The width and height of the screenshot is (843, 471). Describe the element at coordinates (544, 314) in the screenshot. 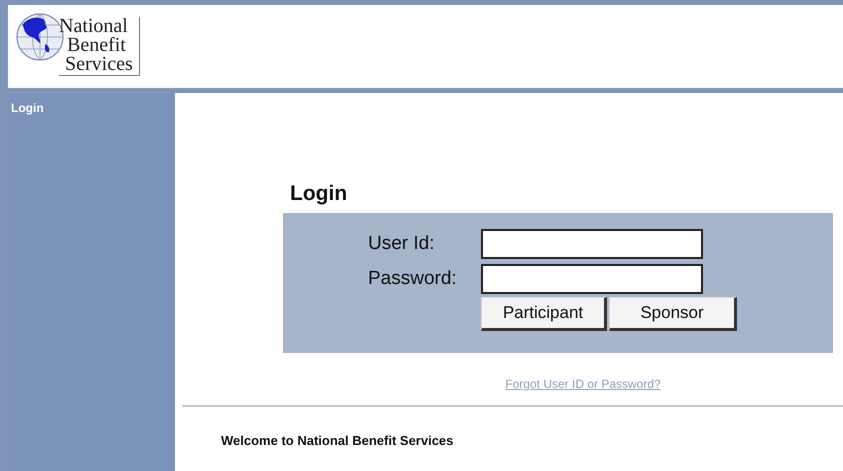

I see `login-button: Participant` at that location.